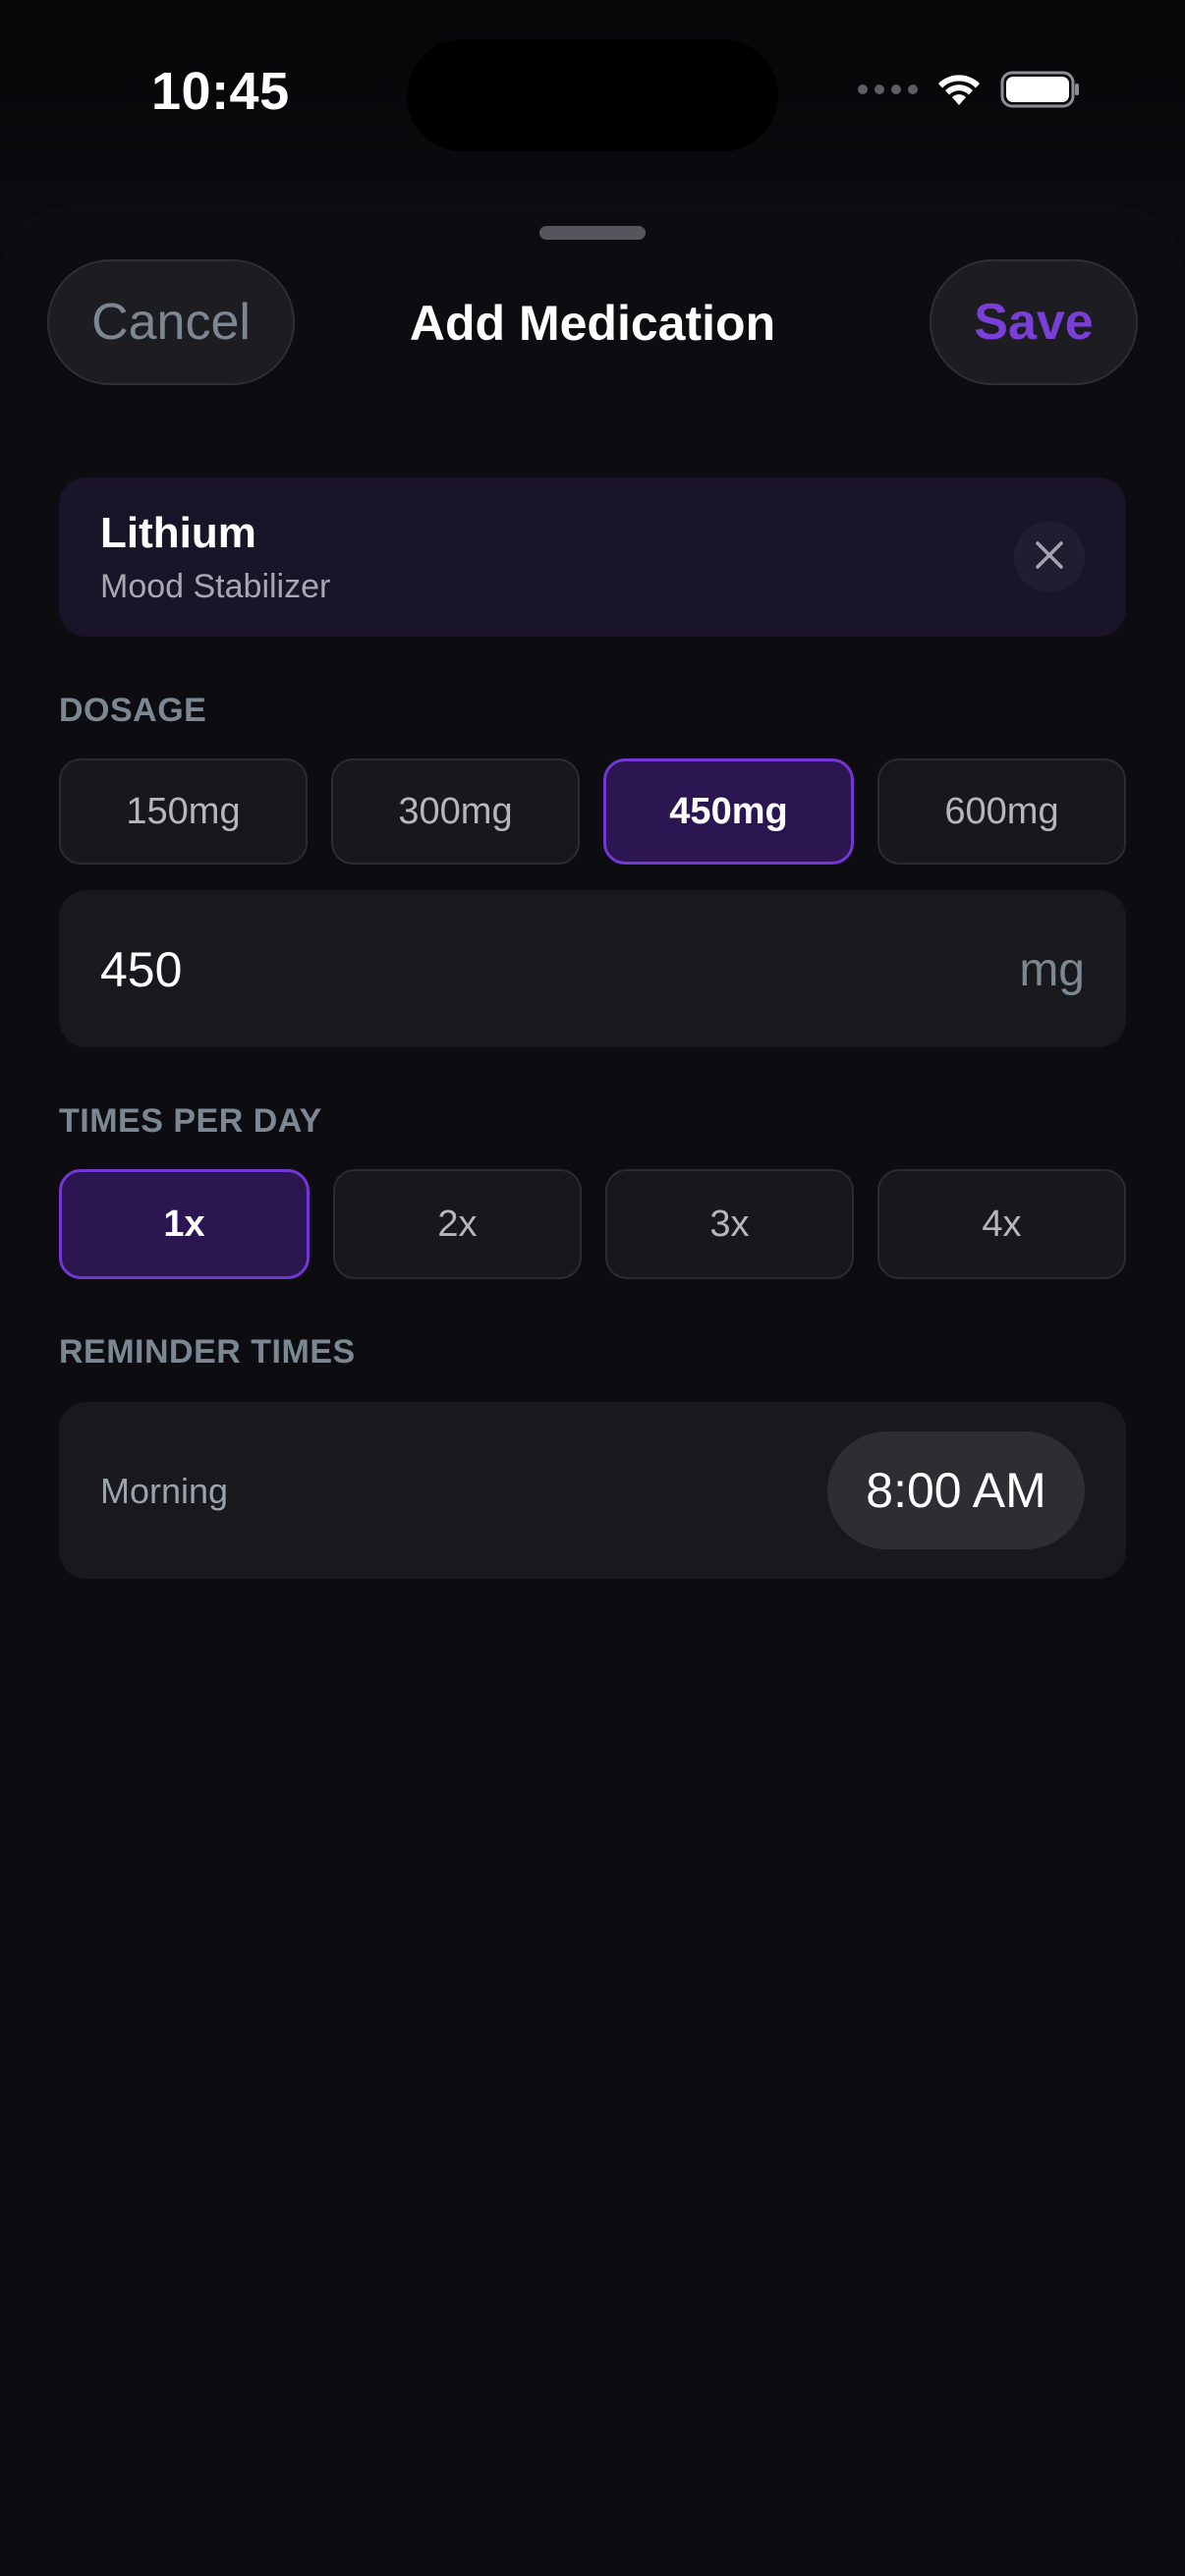 The width and height of the screenshot is (1185, 2576). What do you see at coordinates (1041, 89) in the screenshot?
I see `battery-icon` at bounding box center [1041, 89].